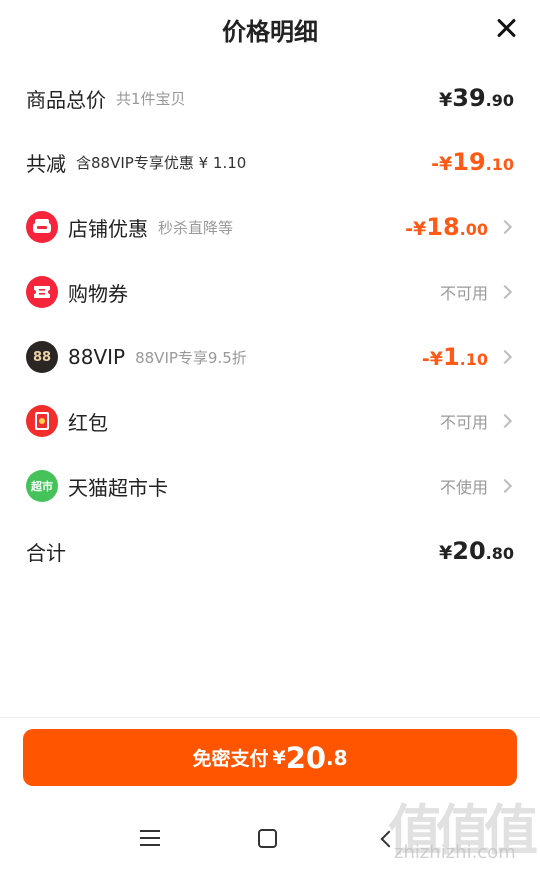  I want to click on goods-count: 共1件宝贝, so click(151, 98).